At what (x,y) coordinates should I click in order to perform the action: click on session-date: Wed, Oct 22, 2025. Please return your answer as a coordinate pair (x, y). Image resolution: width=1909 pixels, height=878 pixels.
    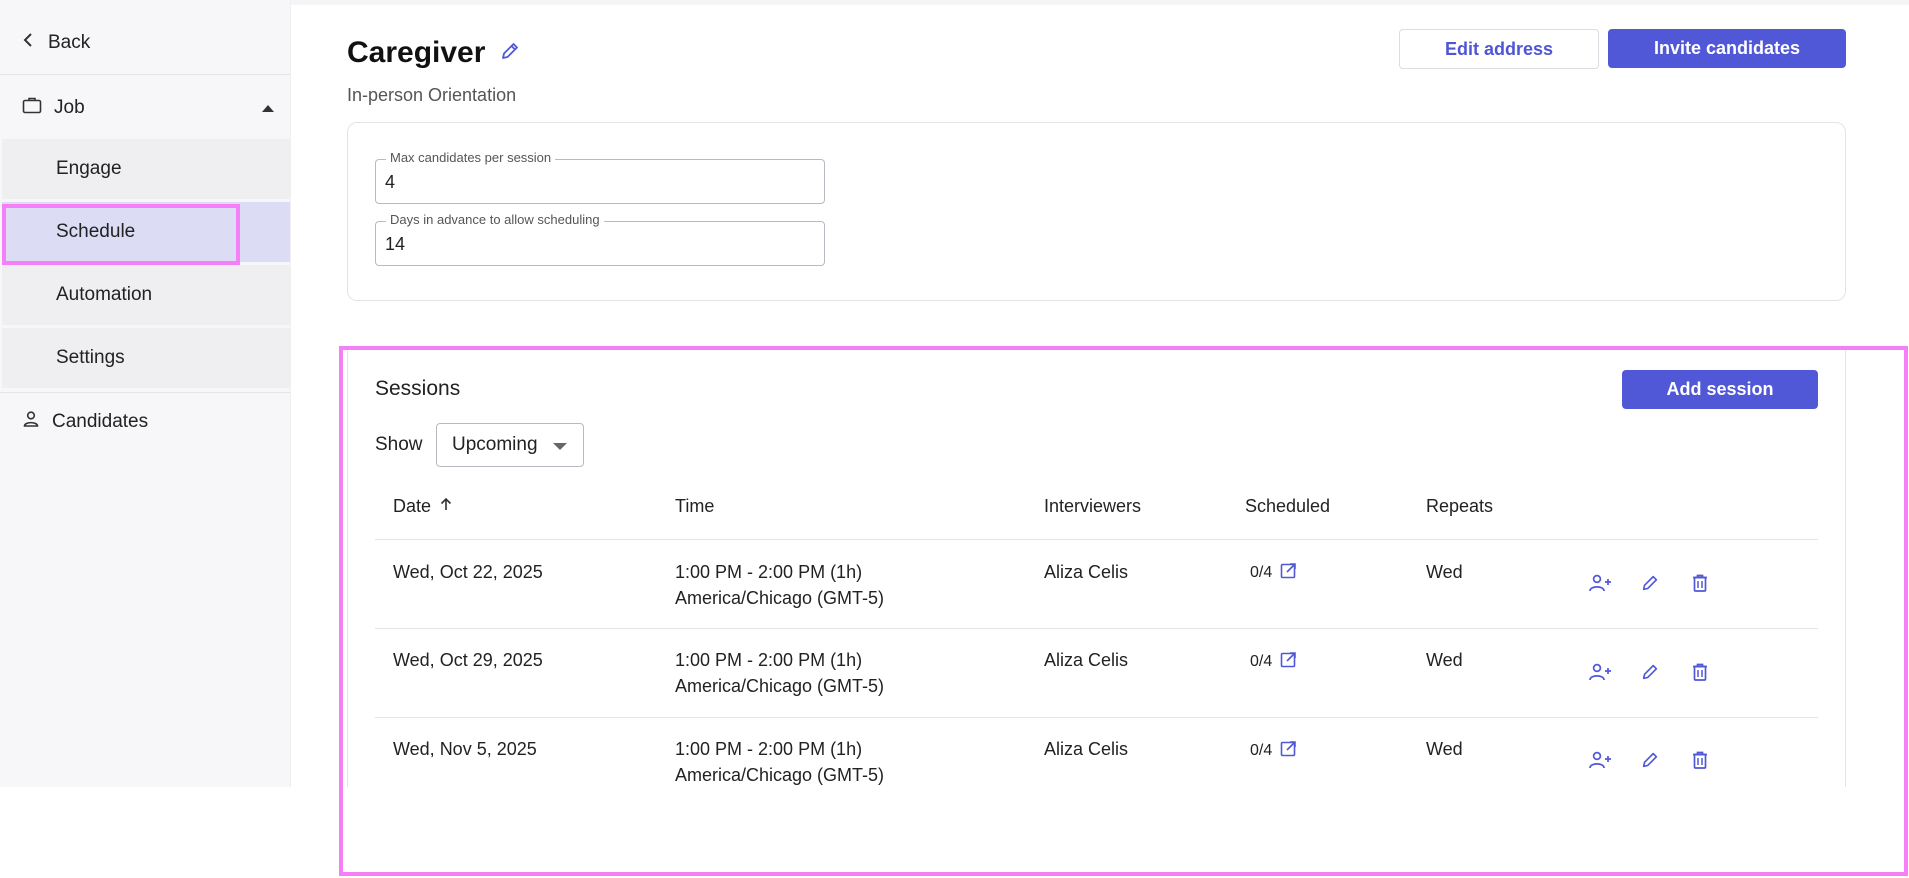
    Looking at the image, I should click on (468, 572).